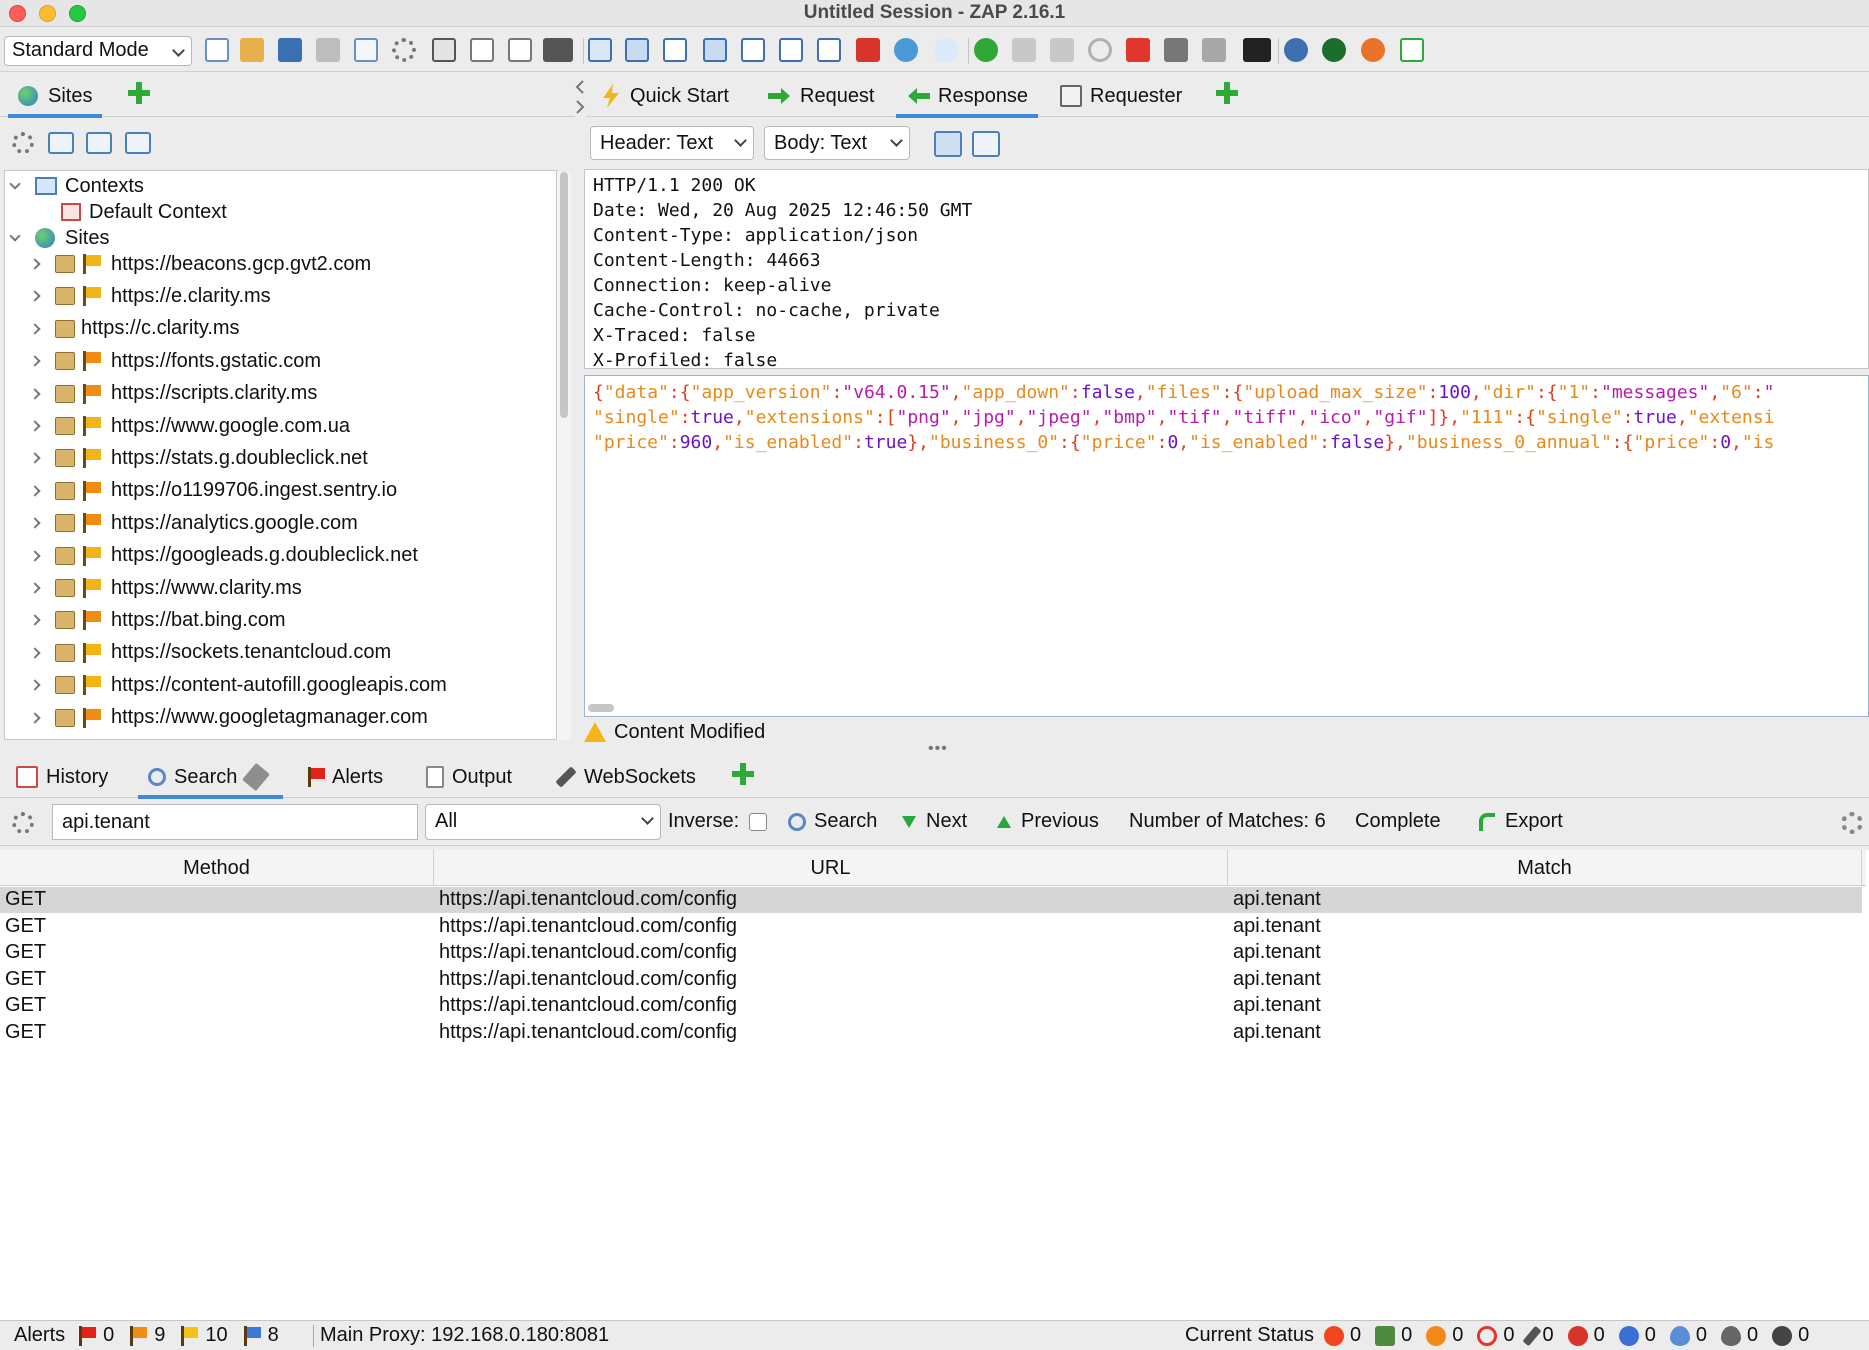  Describe the element at coordinates (193, 523) in the screenshot. I see `tree-node-site: https://analytics.google.com` at that location.